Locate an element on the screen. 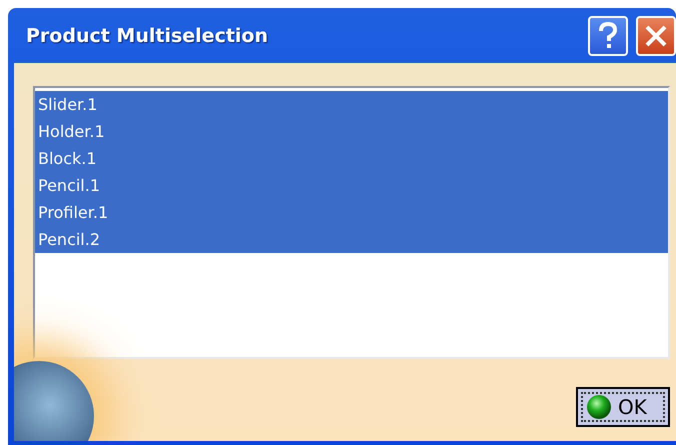 Image resolution: width=676 pixels, height=445 pixels. list-item: Pencil.1 is located at coordinates (351, 185).